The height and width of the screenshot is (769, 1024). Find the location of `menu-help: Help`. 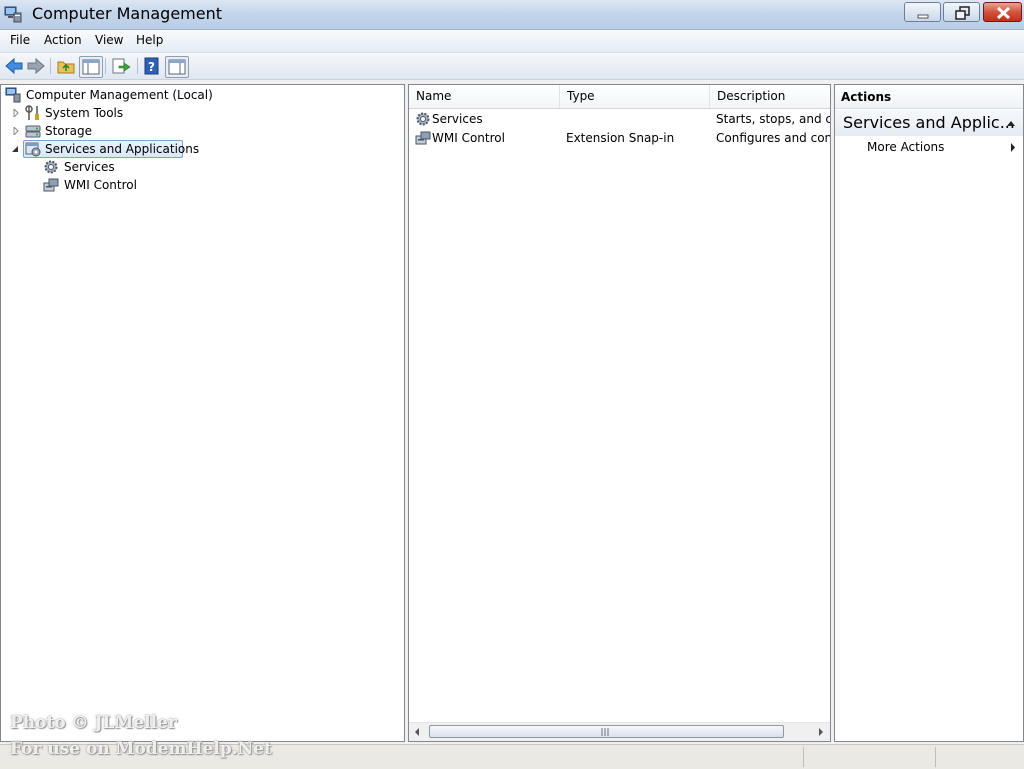

menu-help: Help is located at coordinates (149, 40).